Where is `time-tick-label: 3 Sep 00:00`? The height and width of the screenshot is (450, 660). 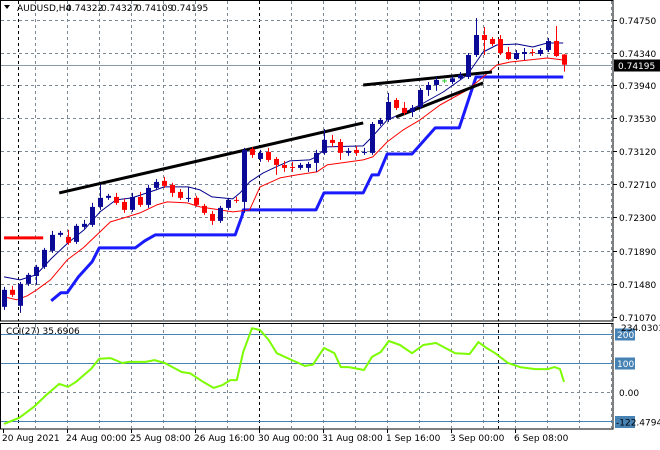
time-tick-label: 3 Sep 00:00 is located at coordinates (477, 439).